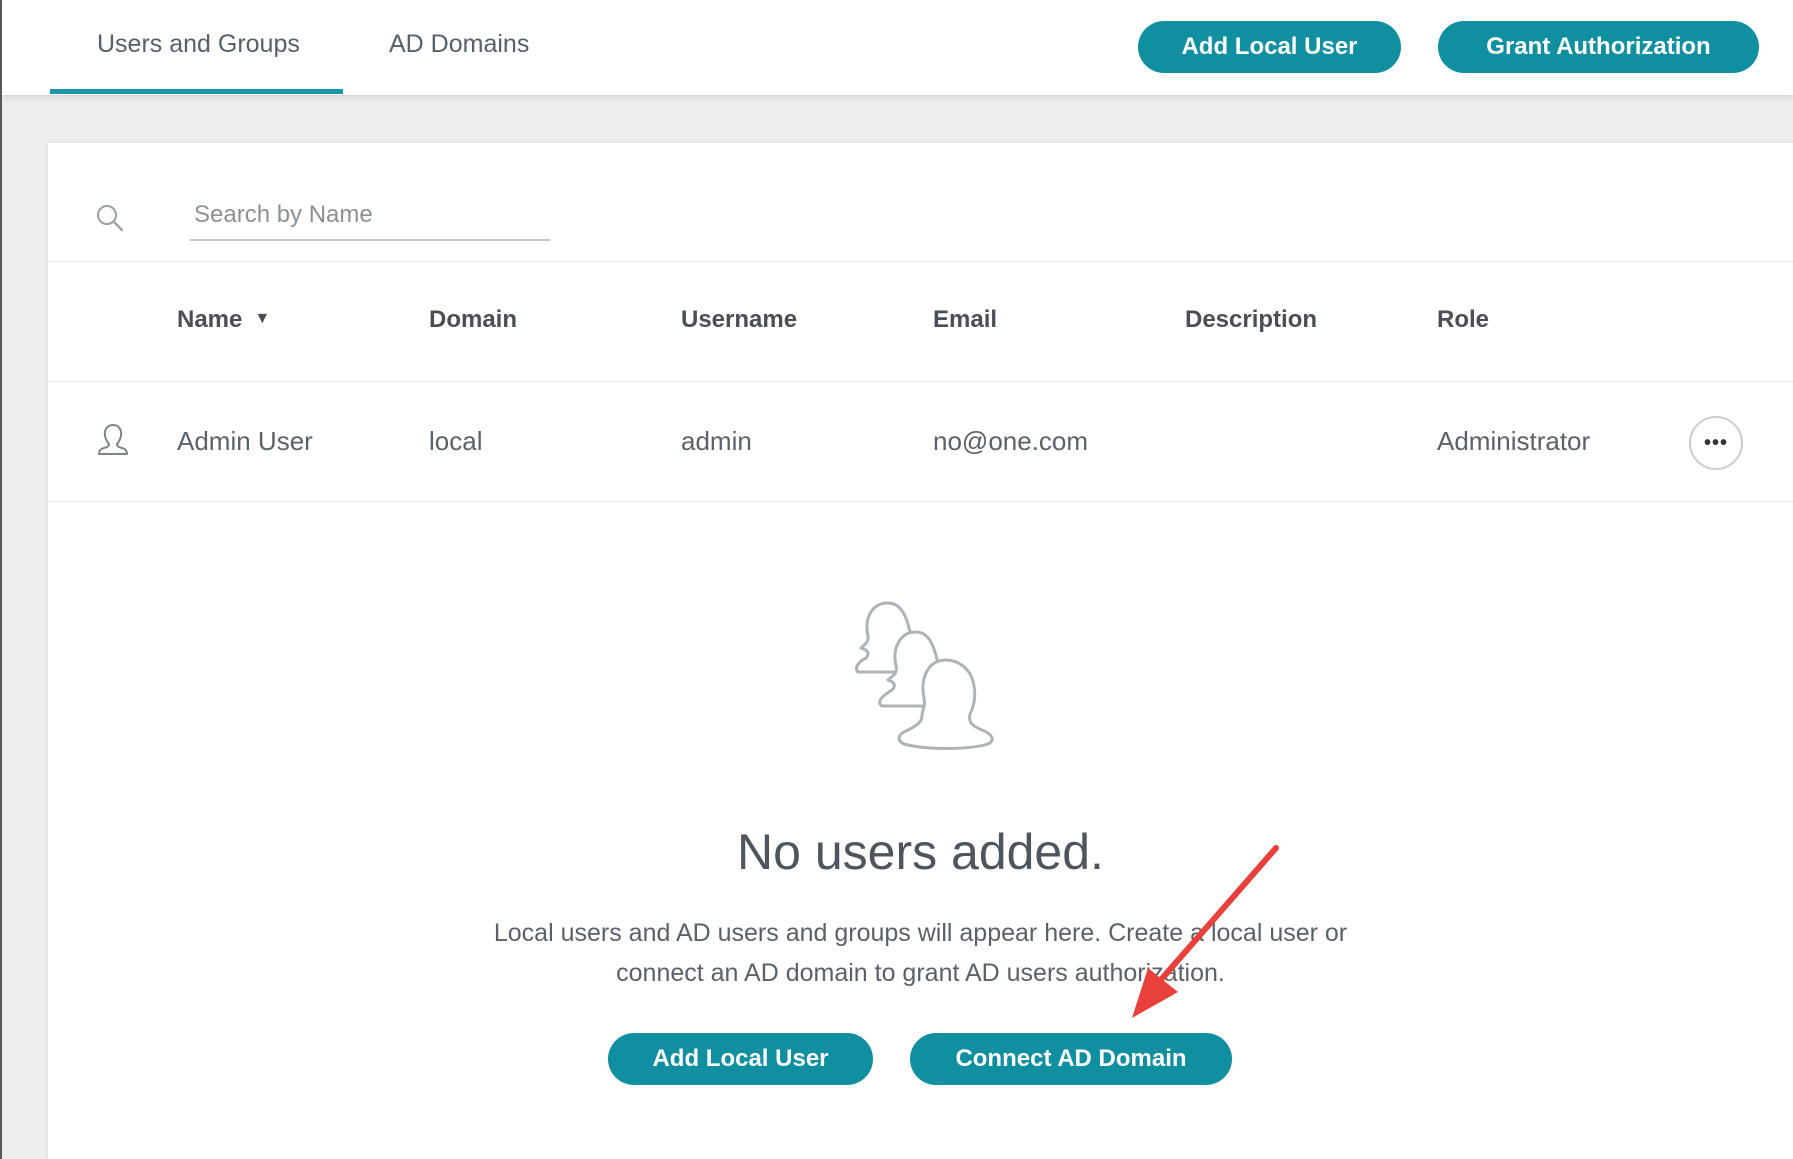 This screenshot has width=1793, height=1159. I want to click on search-bar, so click(322, 216).